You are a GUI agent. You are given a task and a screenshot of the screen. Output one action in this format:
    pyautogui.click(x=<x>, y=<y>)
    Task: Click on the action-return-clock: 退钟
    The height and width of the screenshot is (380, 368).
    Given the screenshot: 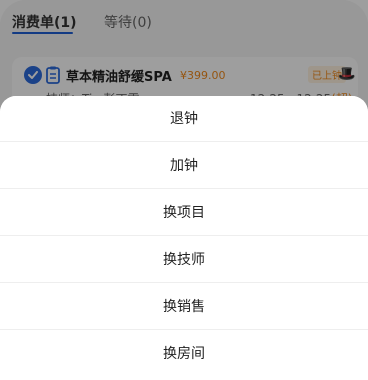 What is the action you would take?
    pyautogui.click(x=184, y=119)
    